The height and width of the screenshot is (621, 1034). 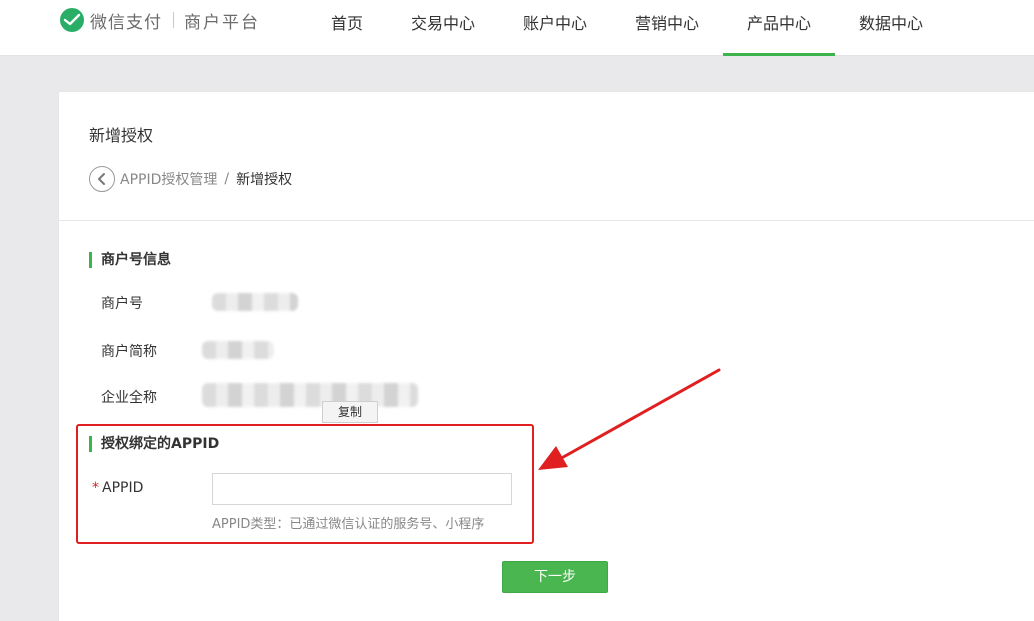 What do you see at coordinates (546, 220) in the screenshot?
I see `header-divider` at bounding box center [546, 220].